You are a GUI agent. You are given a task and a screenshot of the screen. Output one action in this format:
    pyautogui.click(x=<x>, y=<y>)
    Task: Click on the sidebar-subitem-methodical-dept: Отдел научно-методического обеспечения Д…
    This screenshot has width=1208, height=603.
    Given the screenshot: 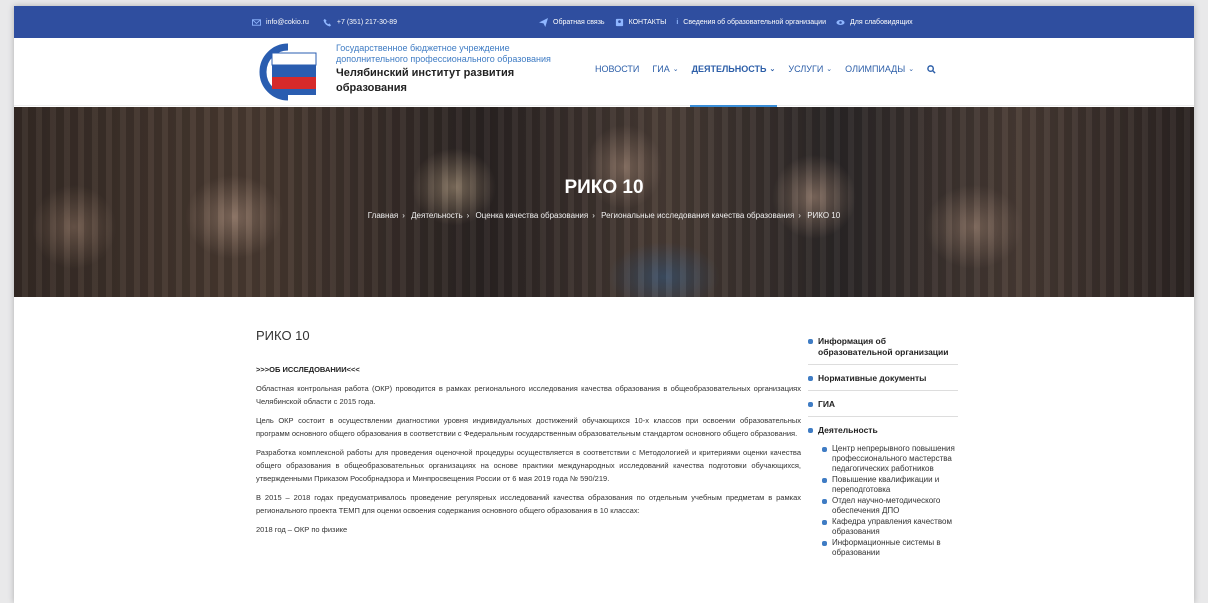 What is the action you would take?
    pyautogui.click(x=890, y=506)
    